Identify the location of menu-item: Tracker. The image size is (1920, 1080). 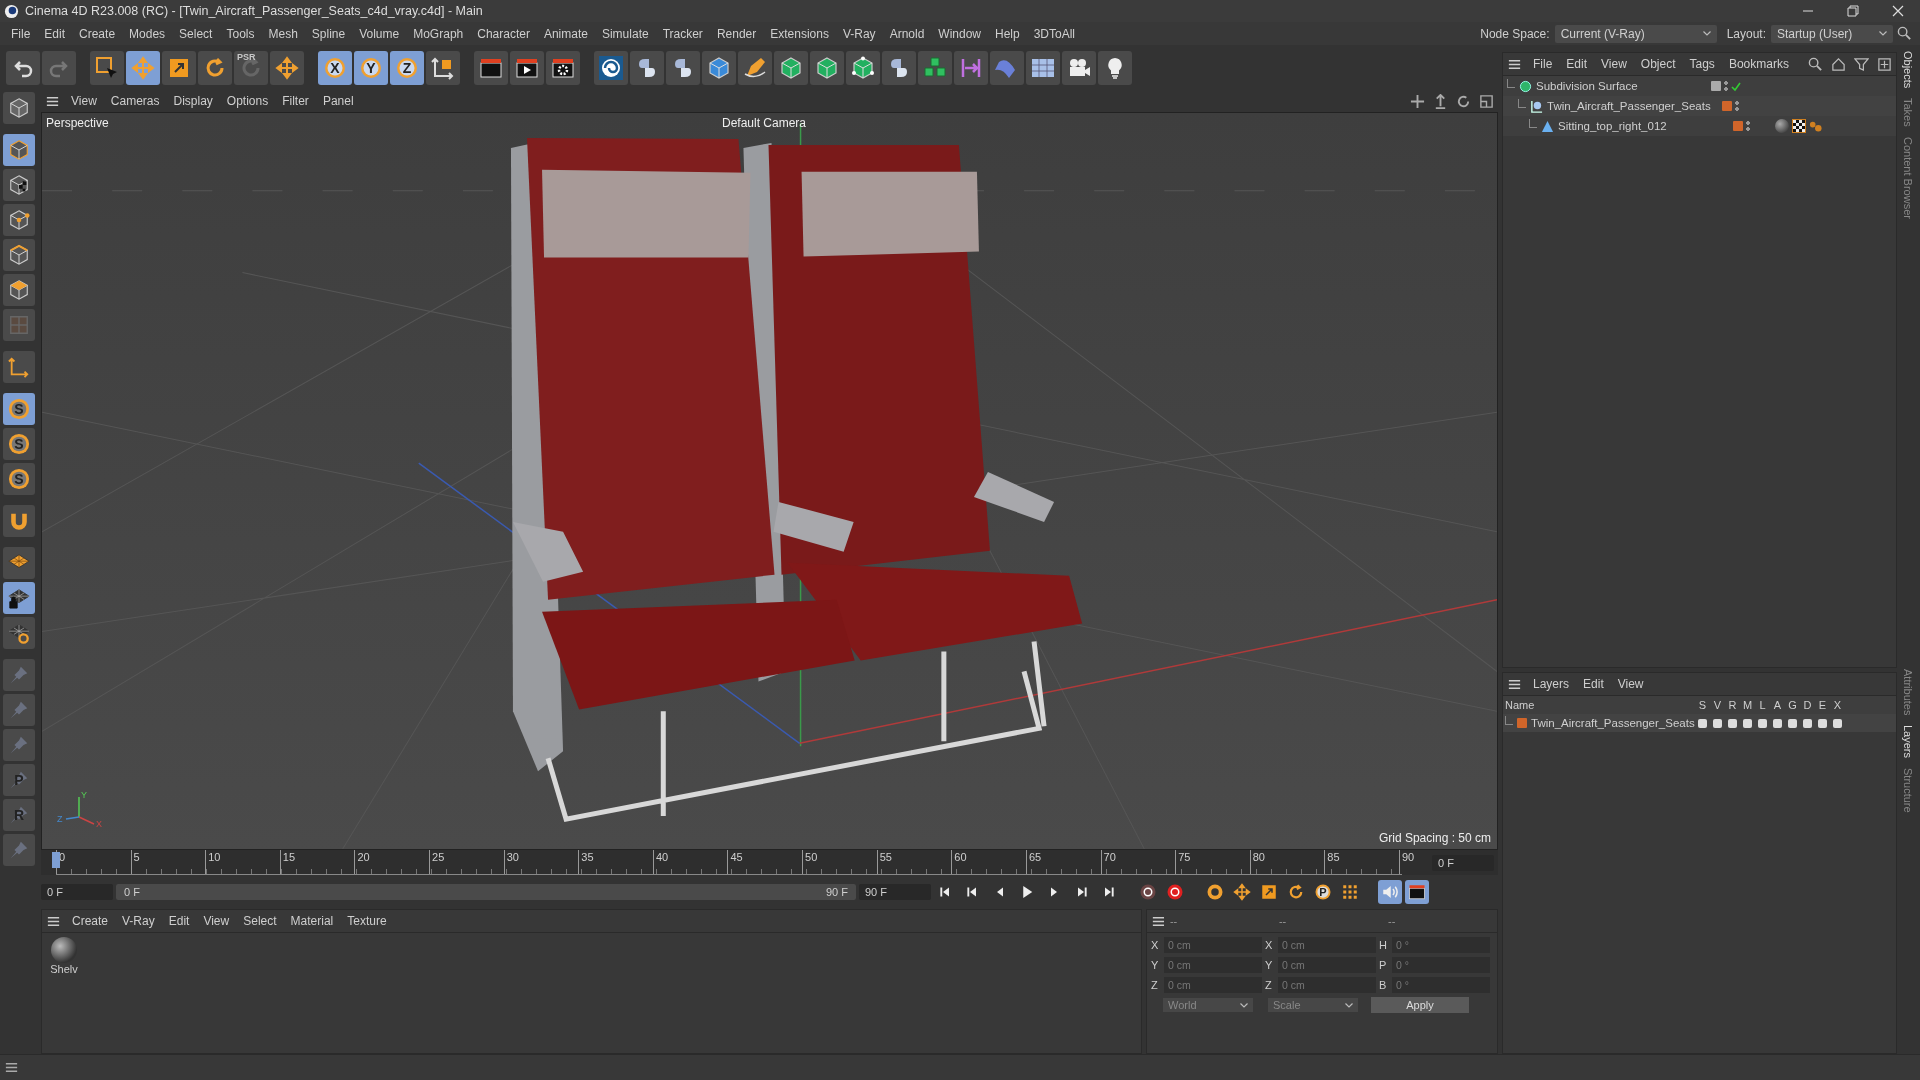
(682, 33).